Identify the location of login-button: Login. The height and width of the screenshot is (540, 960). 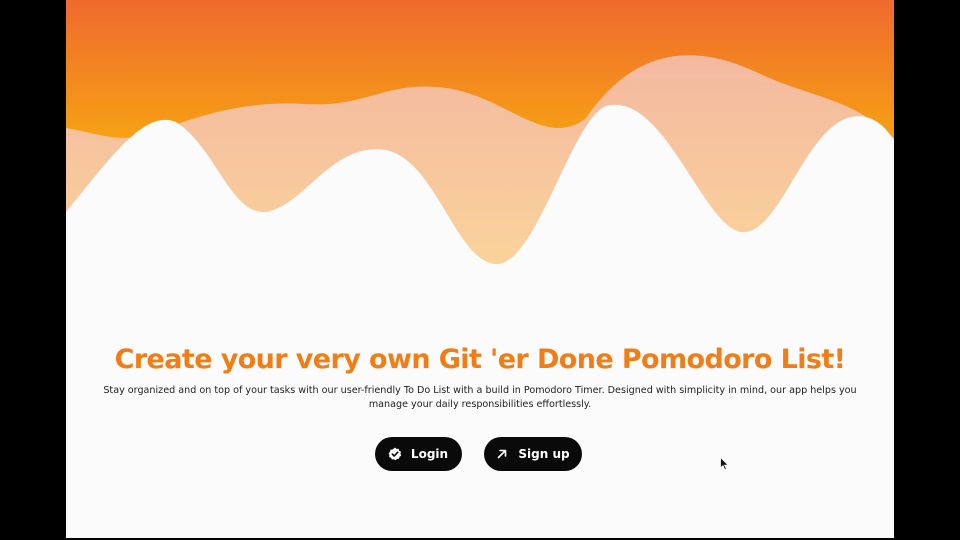
(418, 454).